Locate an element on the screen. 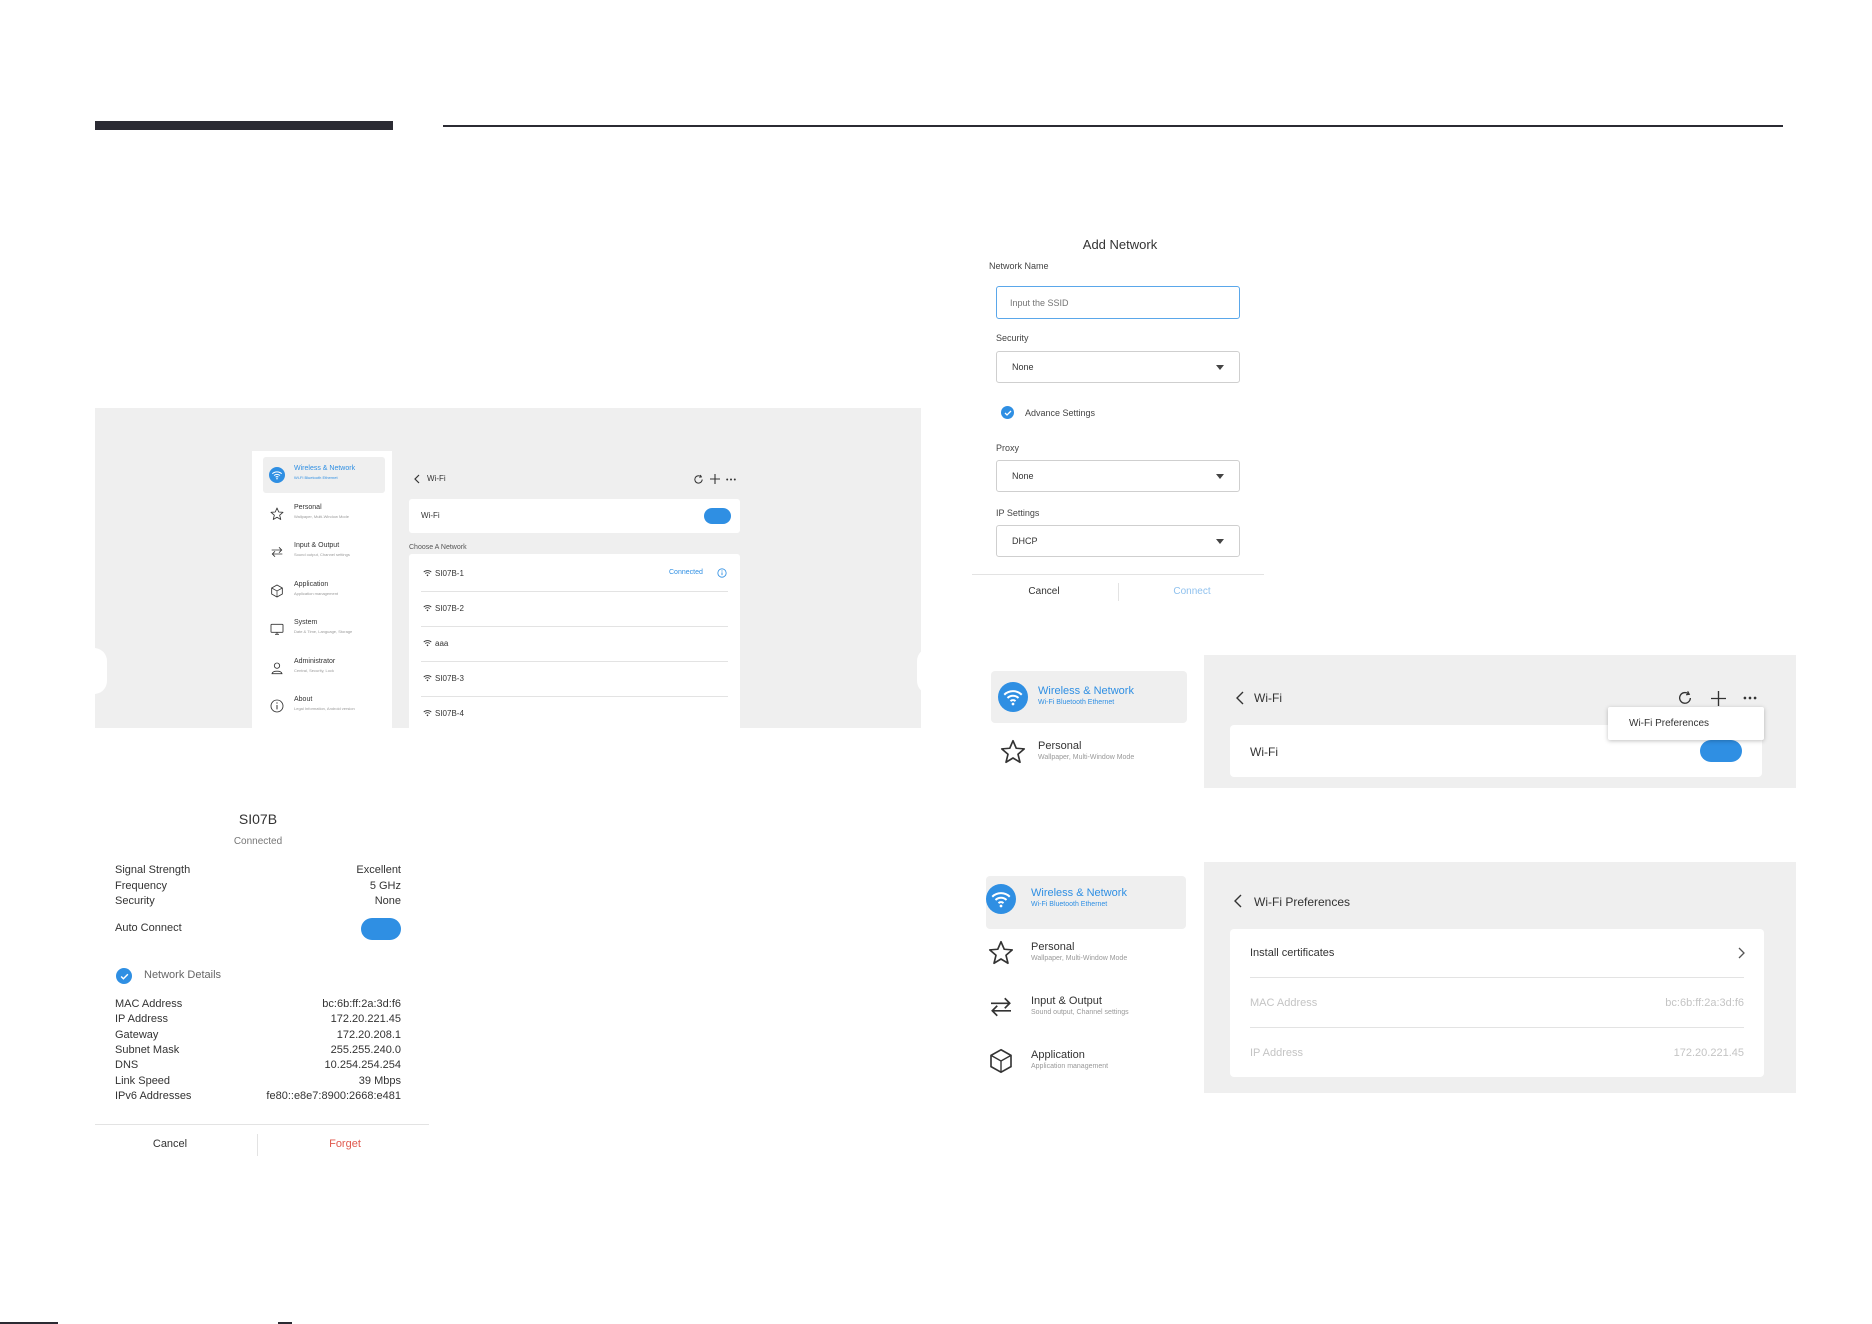 This screenshot has height=1324, width=1872. choose-network-label: Choose A Network is located at coordinates (438, 547).